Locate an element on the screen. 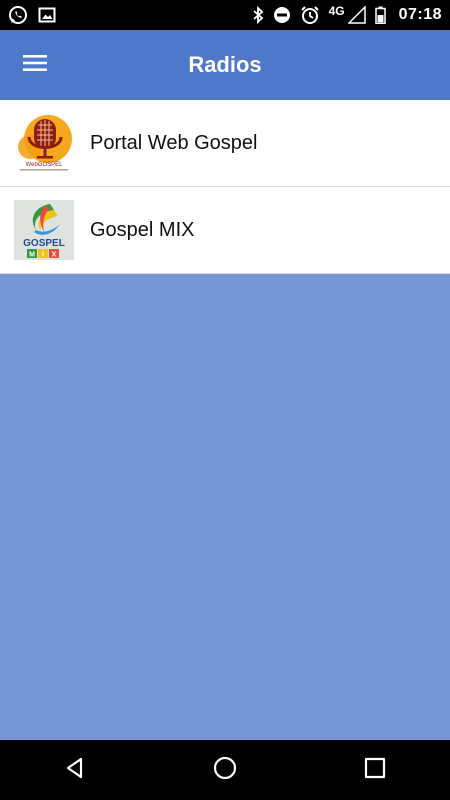  back-icon is located at coordinates (75, 770).